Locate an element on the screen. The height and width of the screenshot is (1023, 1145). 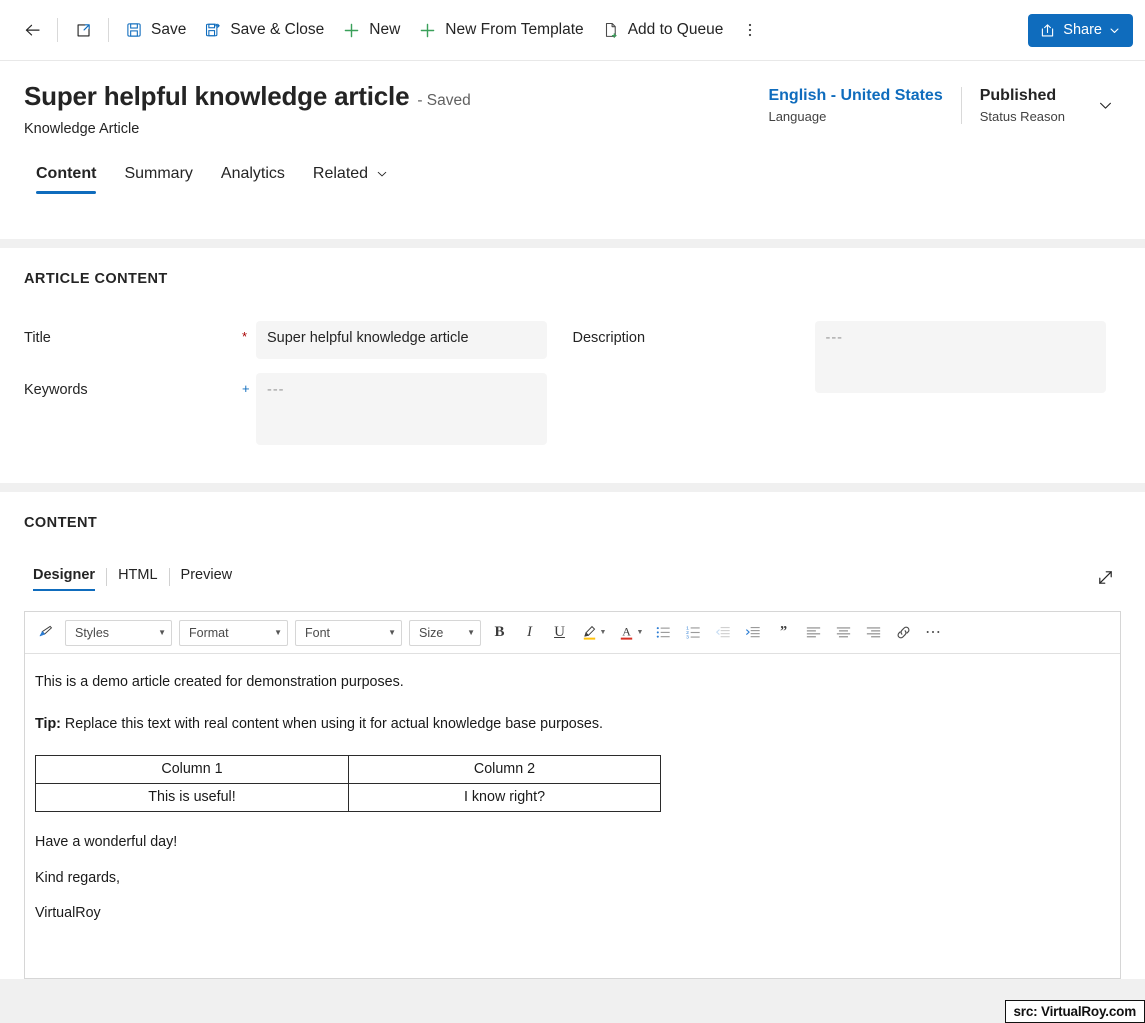
editor-more-button: ⋯ is located at coordinates (933, 632).